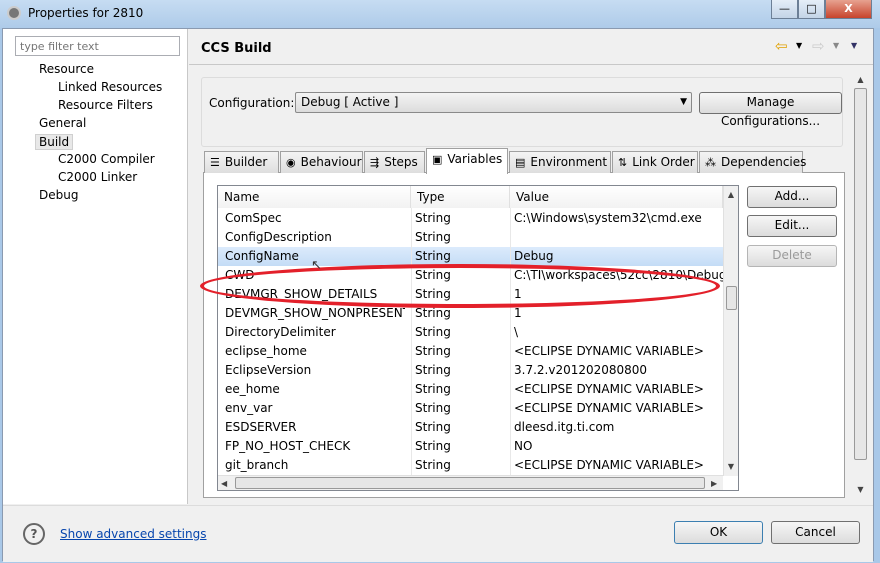 Image resolution: width=880 pixels, height=563 pixels. I want to click on scroll-right-icon: ▶, so click(714, 483).